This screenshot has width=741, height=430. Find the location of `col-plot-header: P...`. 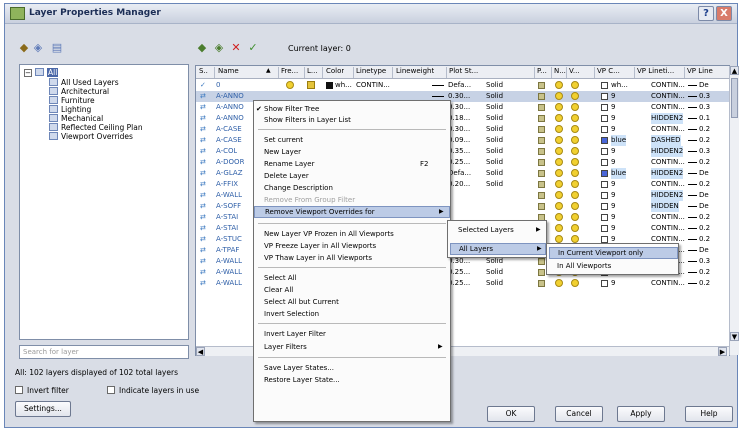

col-plot-header: P... is located at coordinates (542, 71).